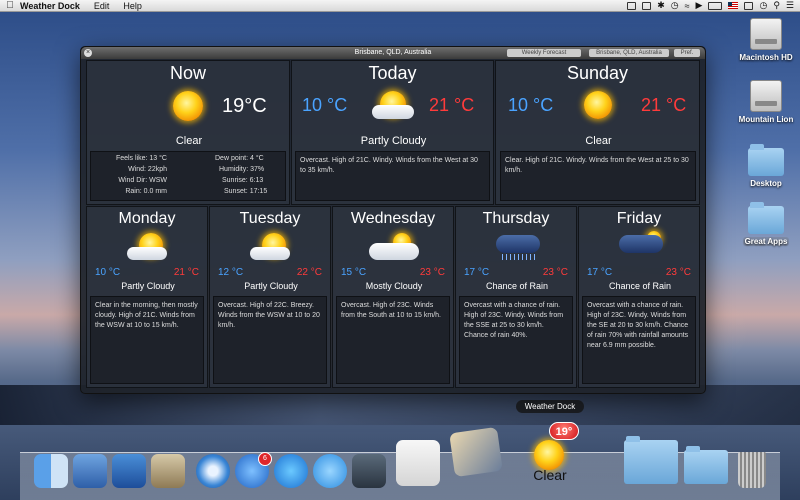 This screenshot has width=800, height=500. Describe the element at coordinates (544, 53) in the screenshot. I see `forecast-type-field: Weekly Forecast` at that location.